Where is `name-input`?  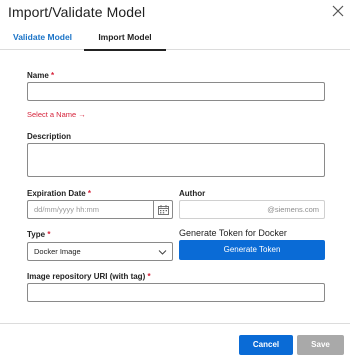
name-input is located at coordinates (176, 91).